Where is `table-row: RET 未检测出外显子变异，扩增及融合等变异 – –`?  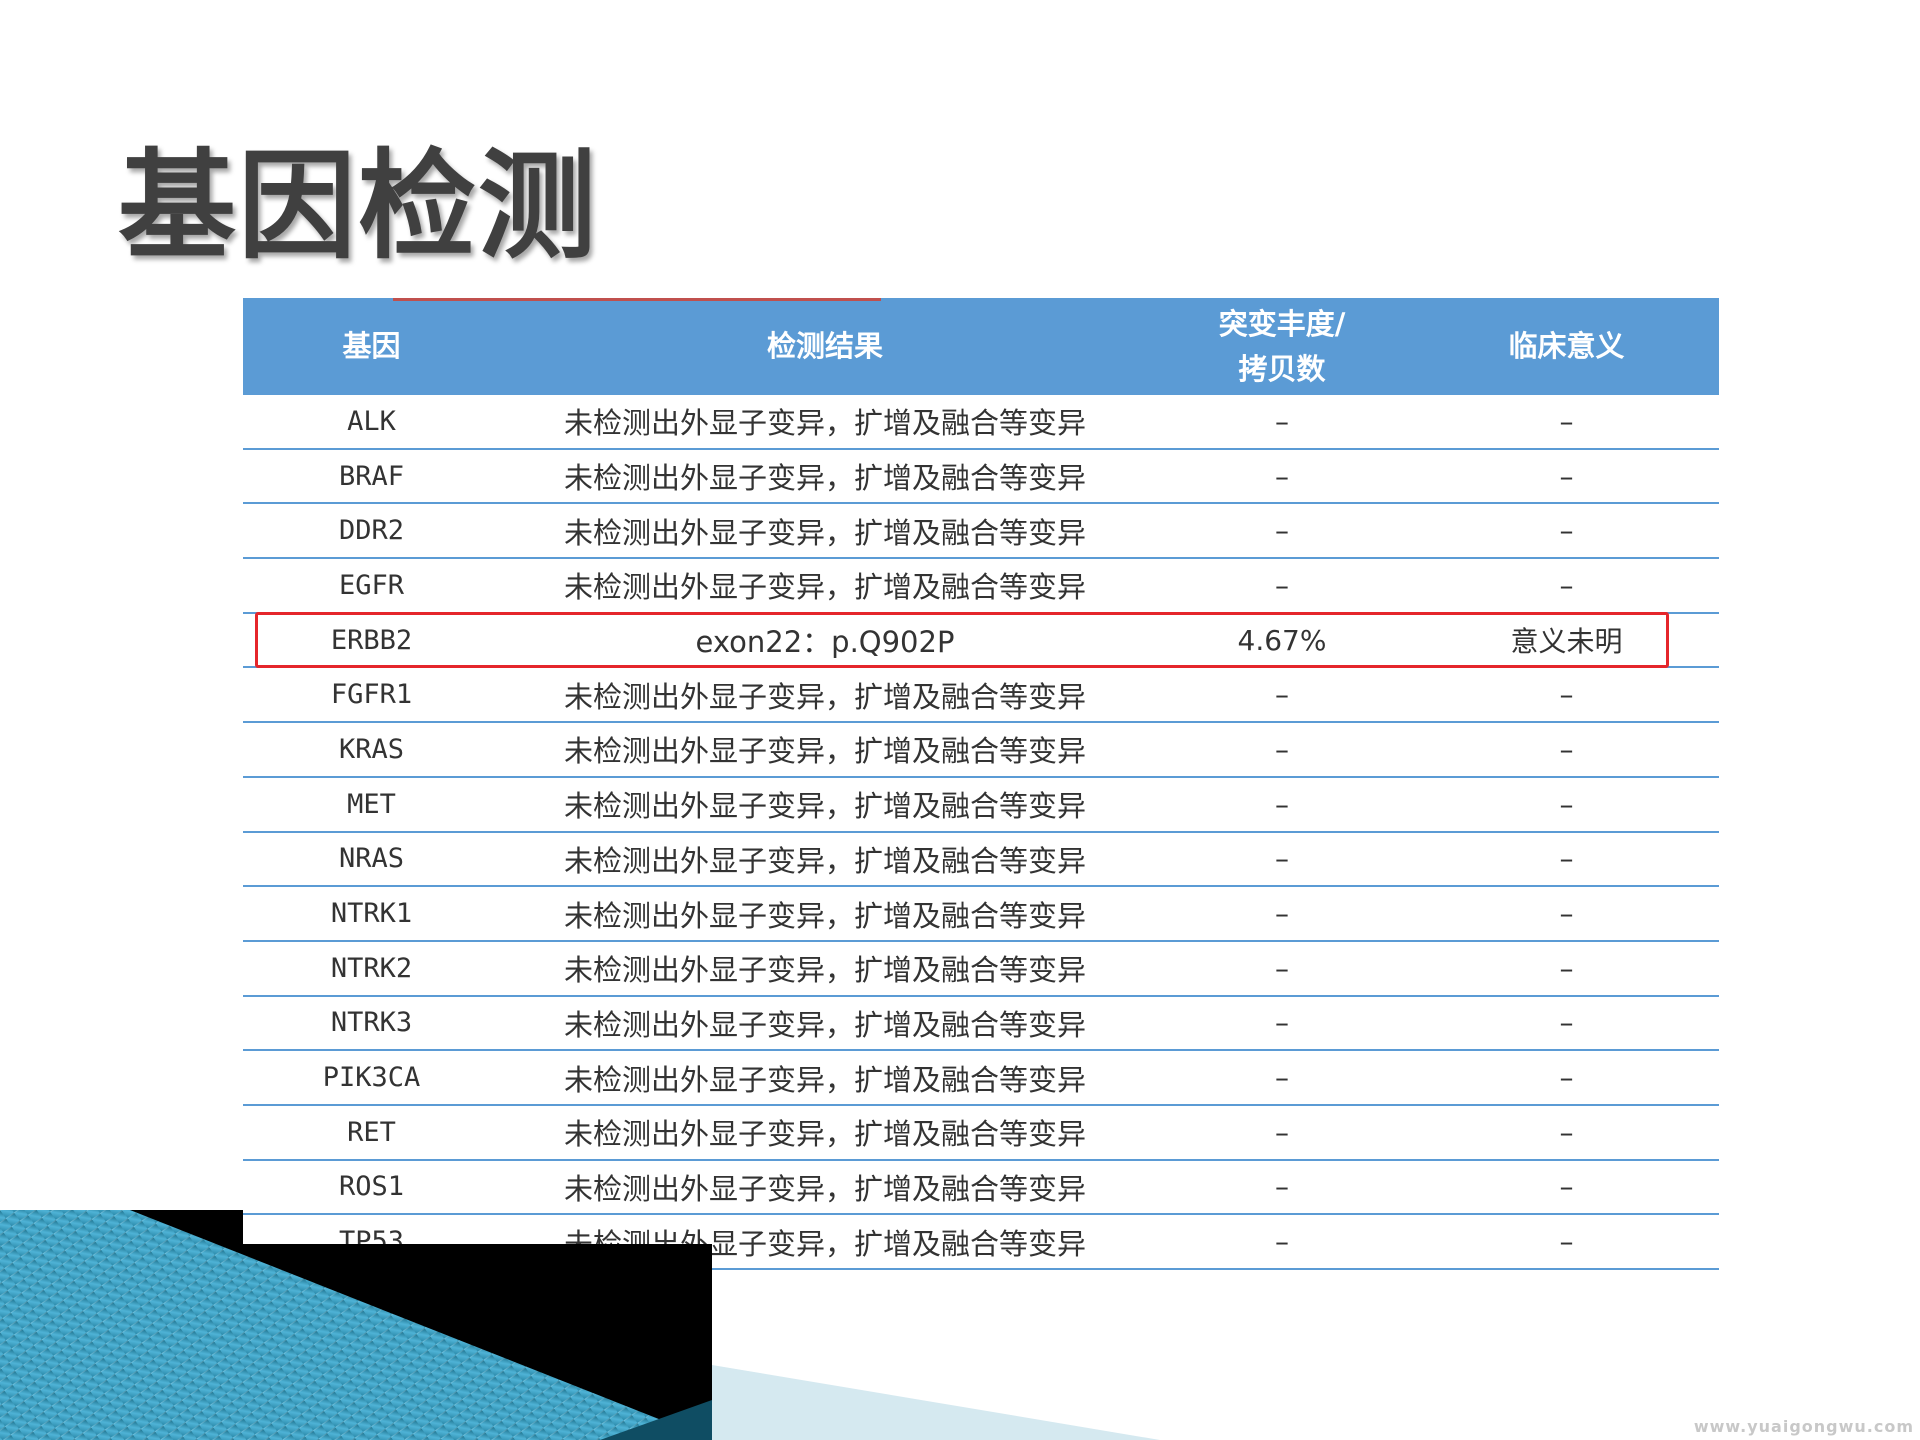 table-row: RET 未检测出外显子变异，扩增及融合等变异 – – is located at coordinates (981, 1132).